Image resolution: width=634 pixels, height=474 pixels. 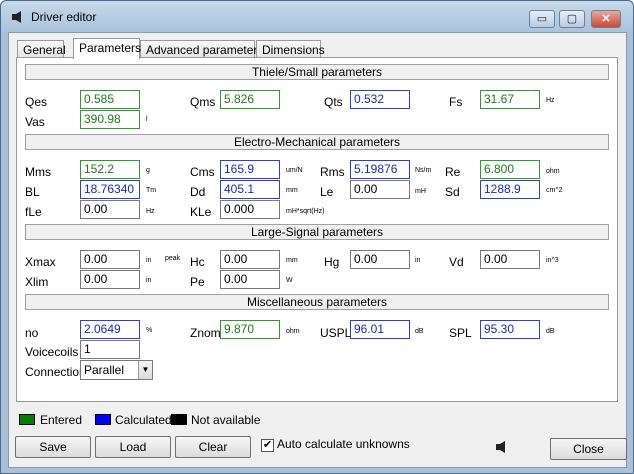 I want to click on title-bar: Driver editor ▭ ▢ ✕, so click(x=317, y=17).